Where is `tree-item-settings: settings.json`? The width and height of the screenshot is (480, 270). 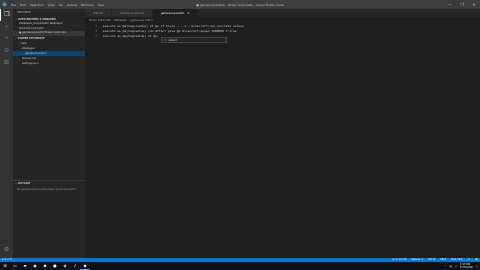
tree-item-settings: settings.json is located at coordinates (49, 63).